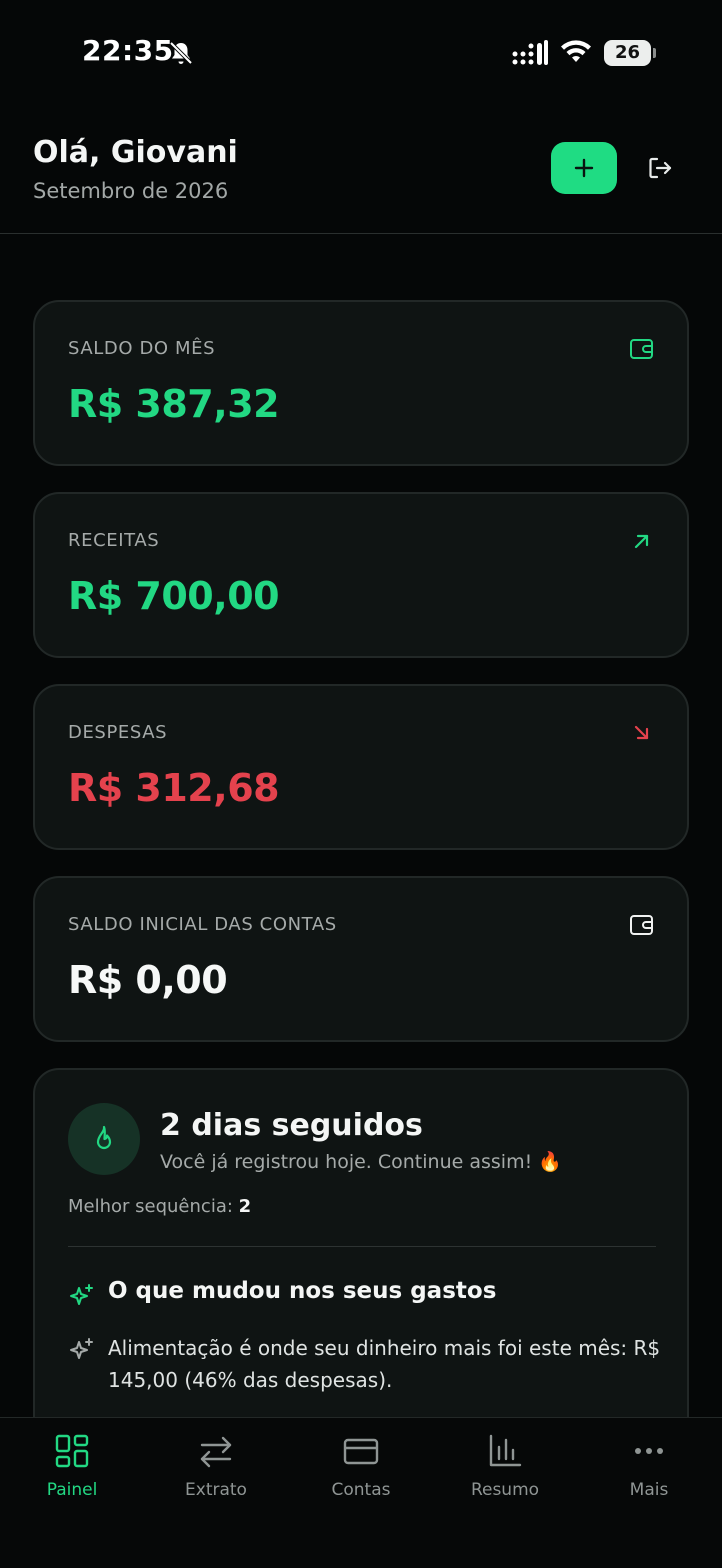 The height and width of the screenshot is (1568, 722). Describe the element at coordinates (361, 1472) in the screenshot. I see `nav-item-contas: Contas` at that location.